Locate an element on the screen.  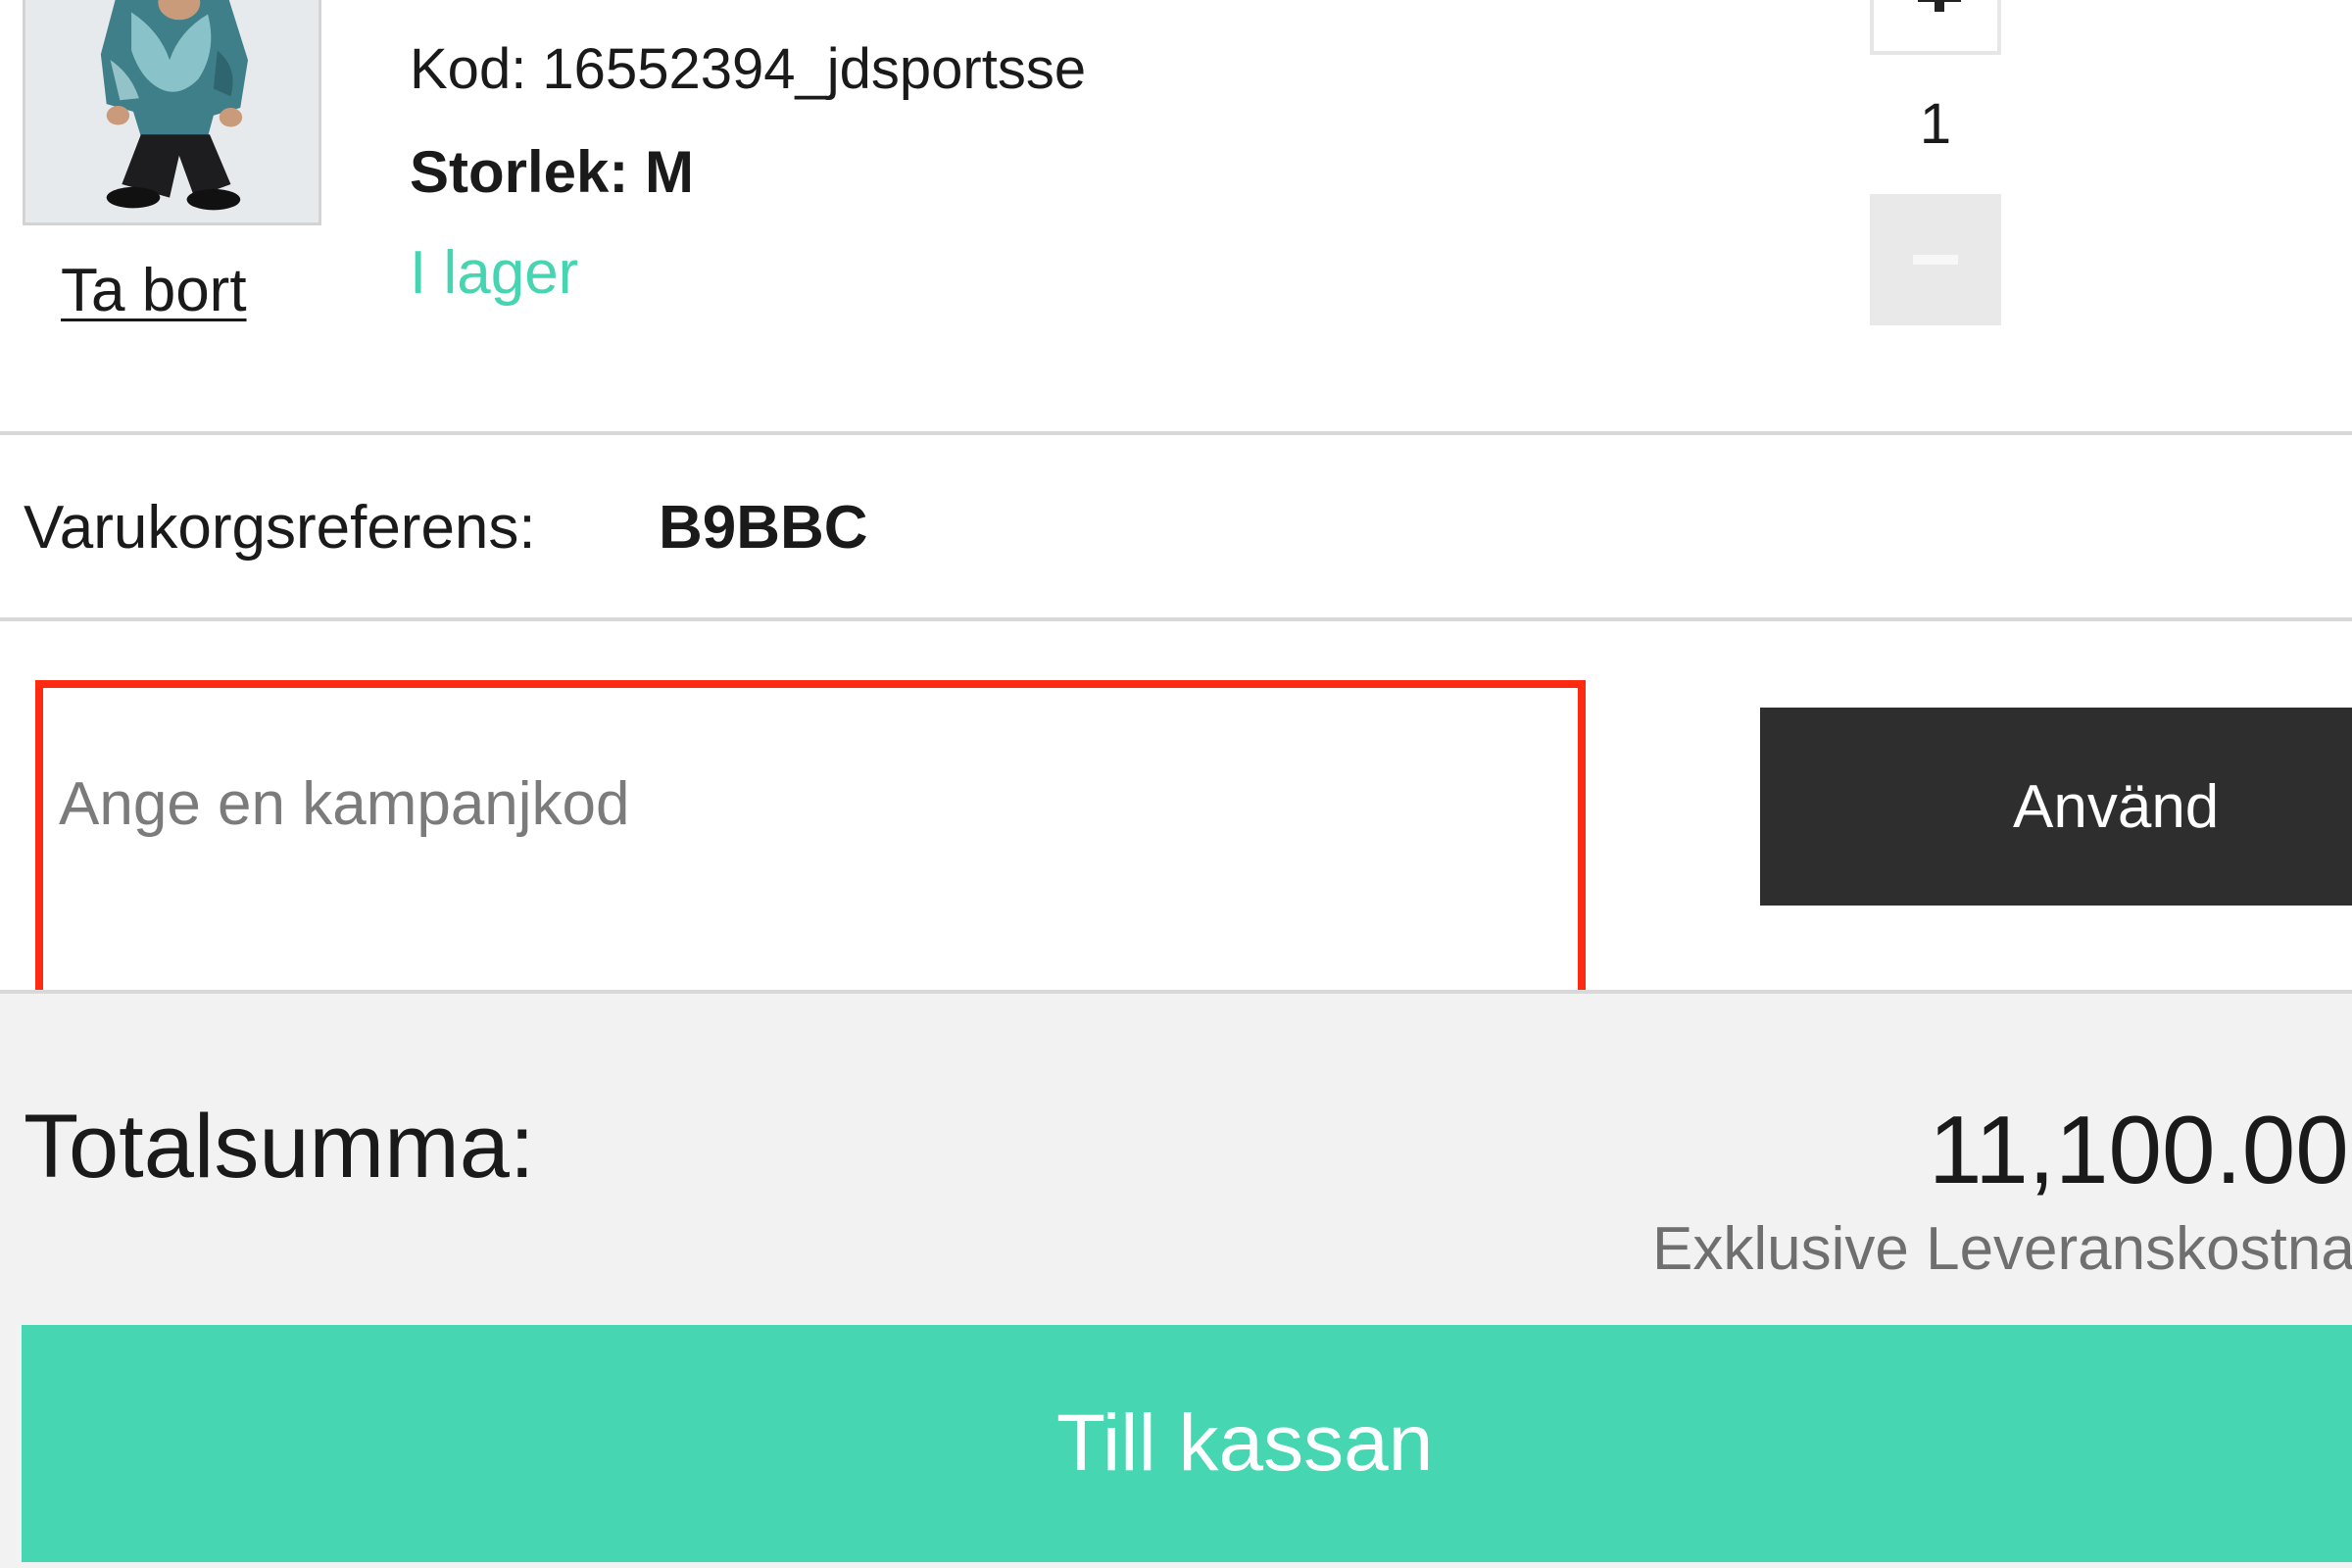
product-photo is located at coordinates (171, 111).